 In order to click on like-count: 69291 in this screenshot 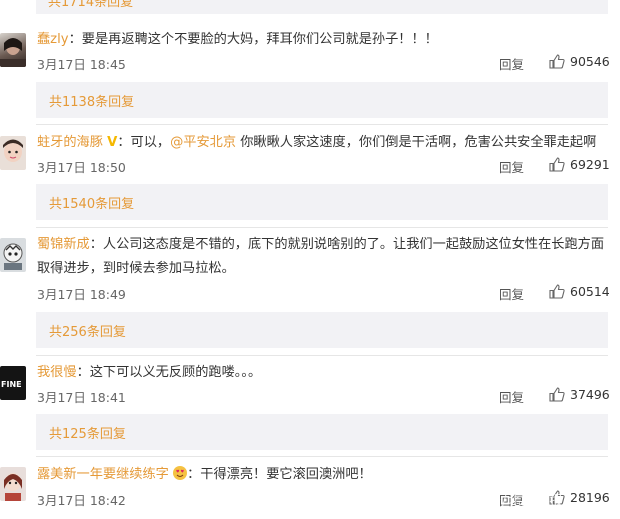, I will do `click(590, 164)`.